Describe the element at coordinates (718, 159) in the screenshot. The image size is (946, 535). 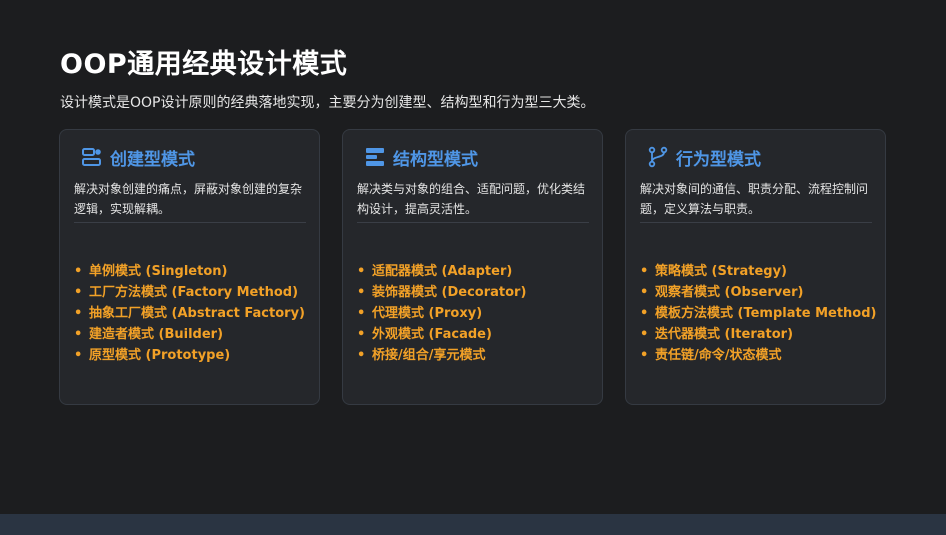
I see `card-title: 行为型模式` at that location.